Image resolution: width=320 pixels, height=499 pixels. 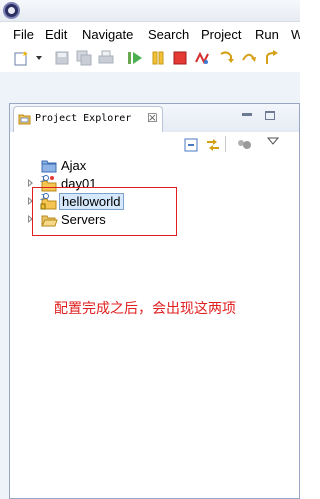 I want to click on view-menu-icon, so click(x=273, y=141).